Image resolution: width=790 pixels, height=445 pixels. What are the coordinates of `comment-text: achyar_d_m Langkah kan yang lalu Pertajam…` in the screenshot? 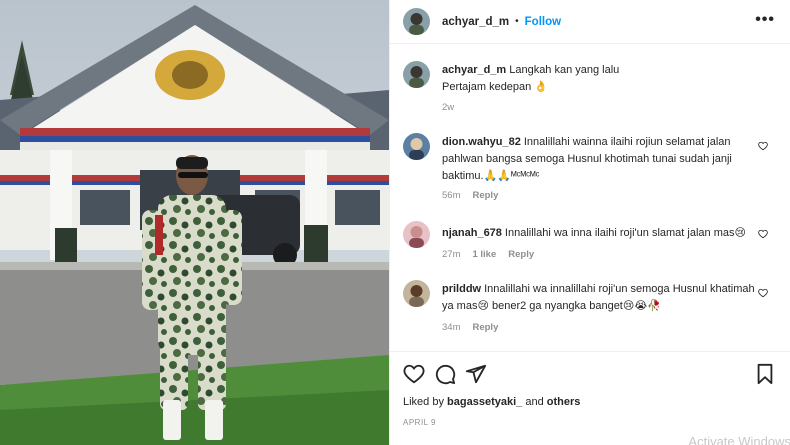 It's located at (601, 79).